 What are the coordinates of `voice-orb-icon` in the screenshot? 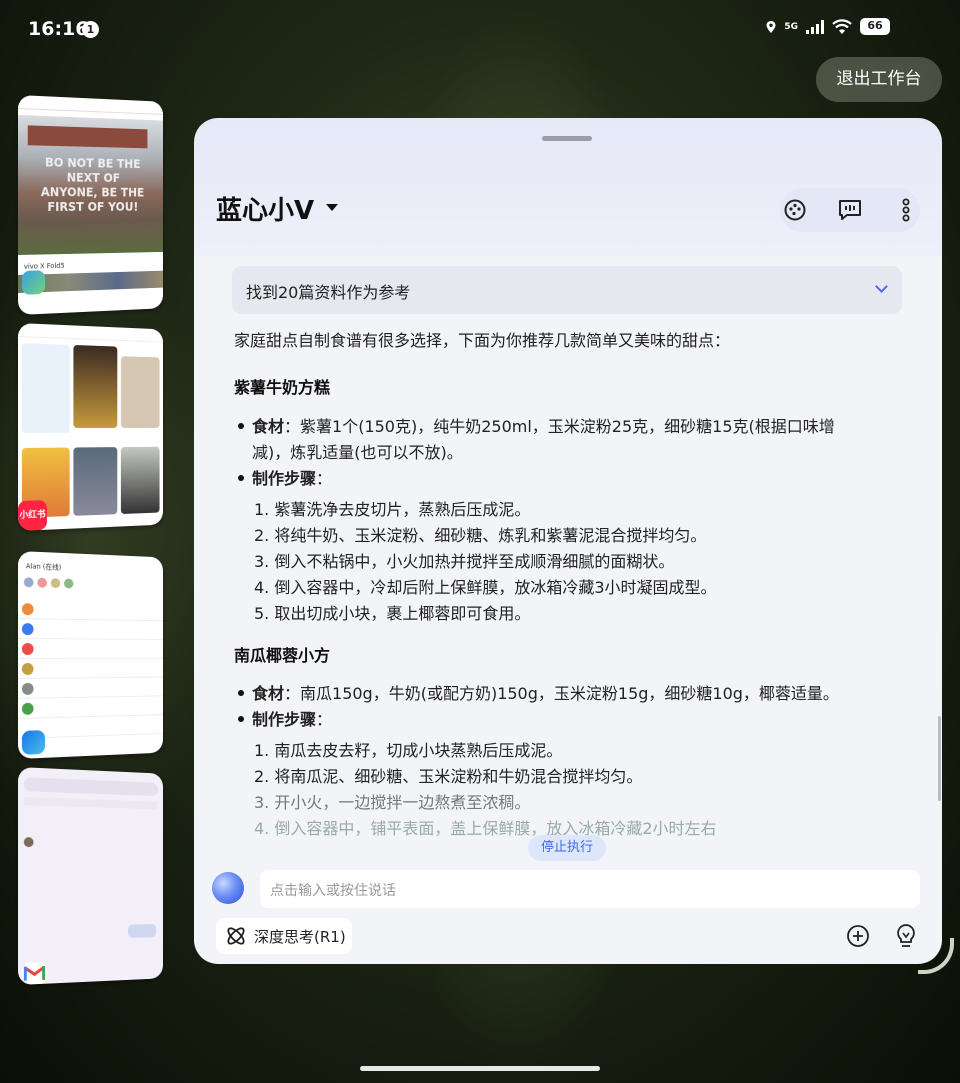 It's located at (228, 888).